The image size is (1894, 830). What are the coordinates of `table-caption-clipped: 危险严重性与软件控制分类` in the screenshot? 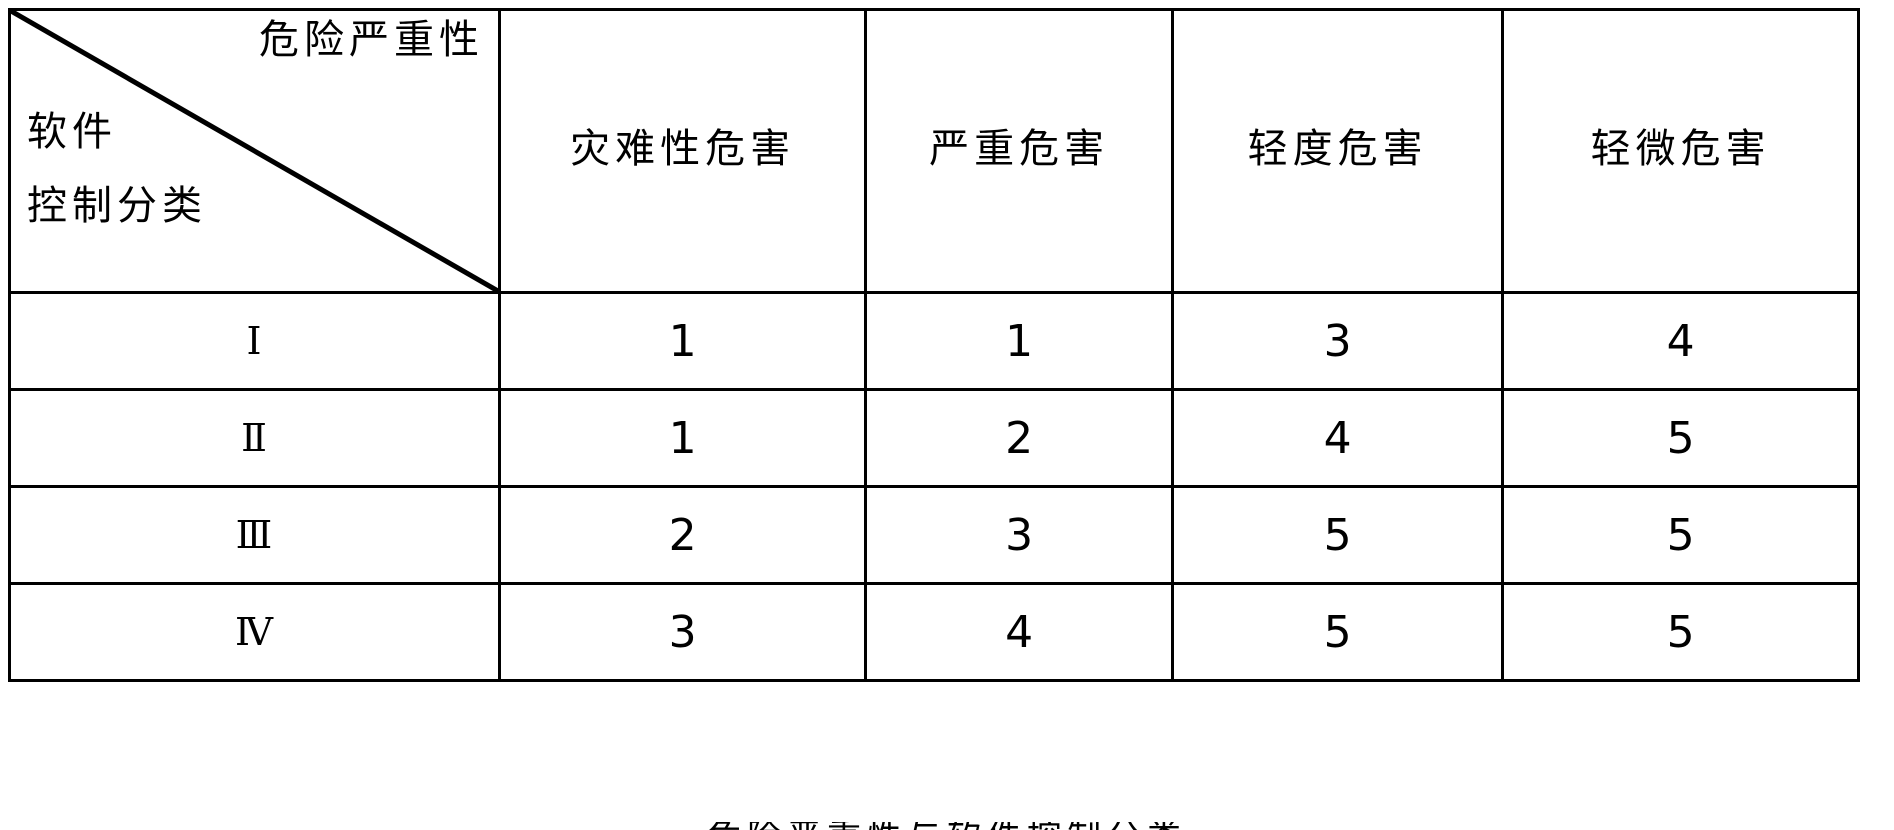 It's located at (947, 826).